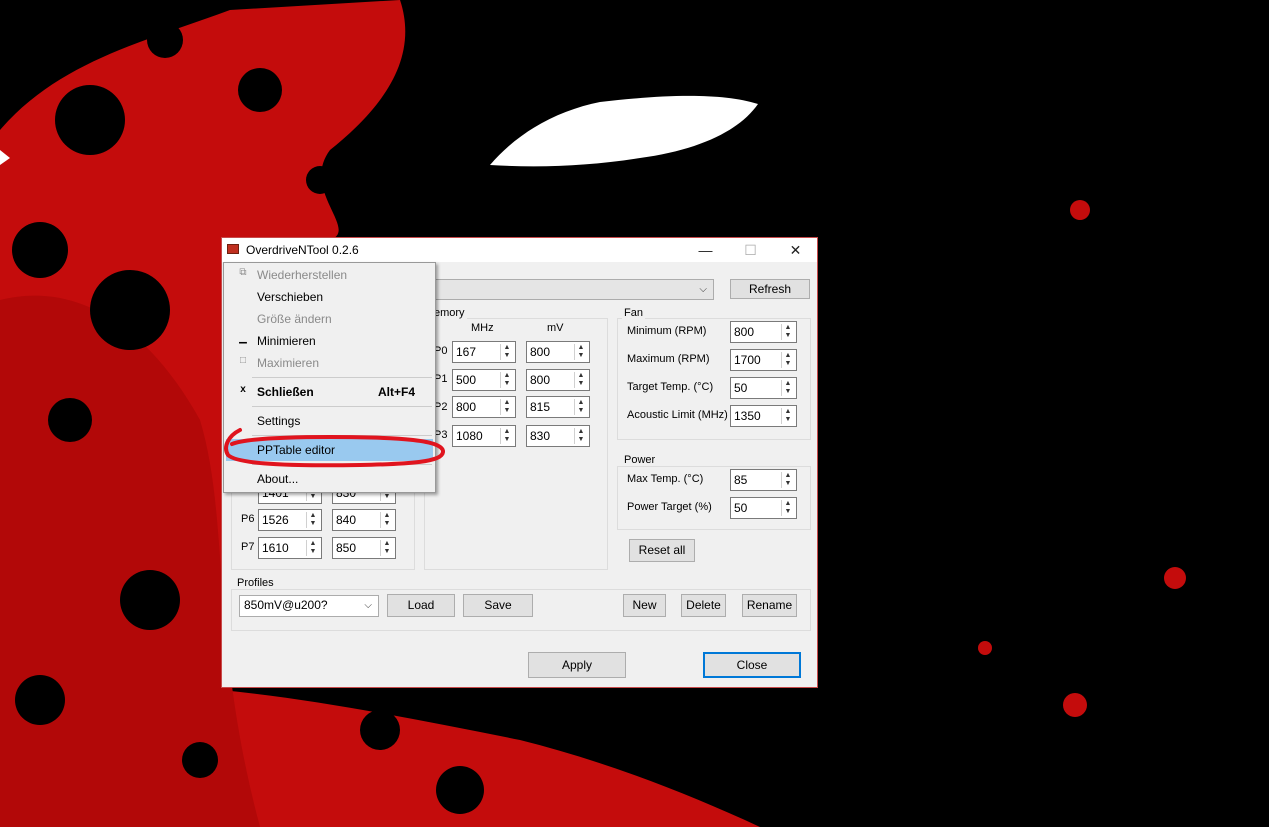 Image resolution: width=1269 pixels, height=827 pixels. What do you see at coordinates (243, 272) in the screenshot?
I see `restore-icon: ⧉` at bounding box center [243, 272].